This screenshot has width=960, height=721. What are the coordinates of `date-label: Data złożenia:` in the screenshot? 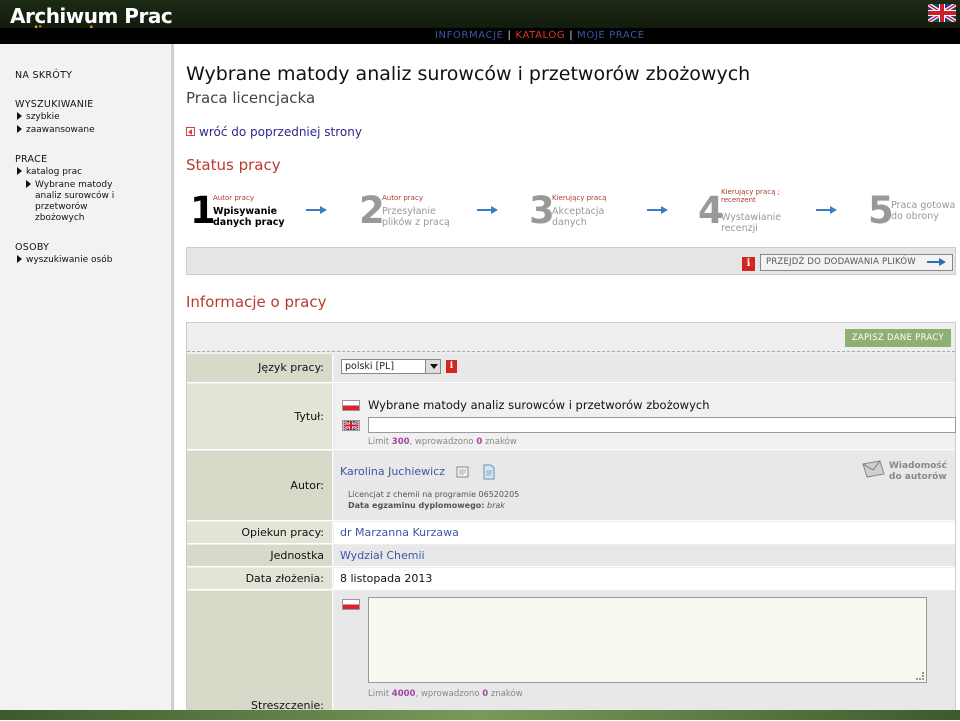 It's located at (260, 578).